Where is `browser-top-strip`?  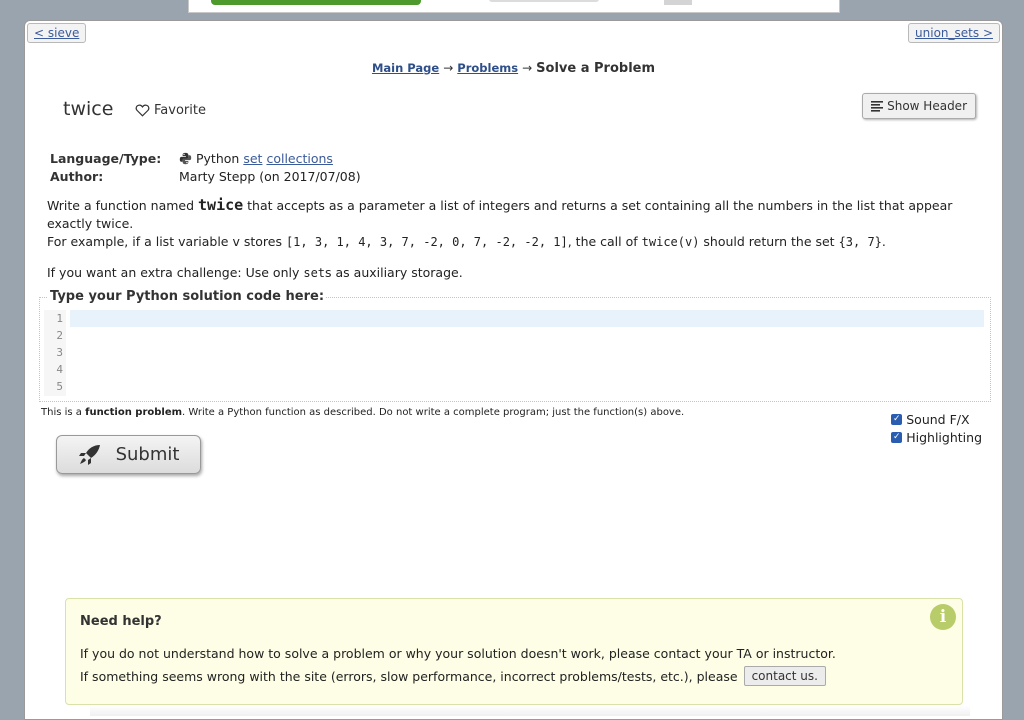 browser-top-strip is located at coordinates (514, 6).